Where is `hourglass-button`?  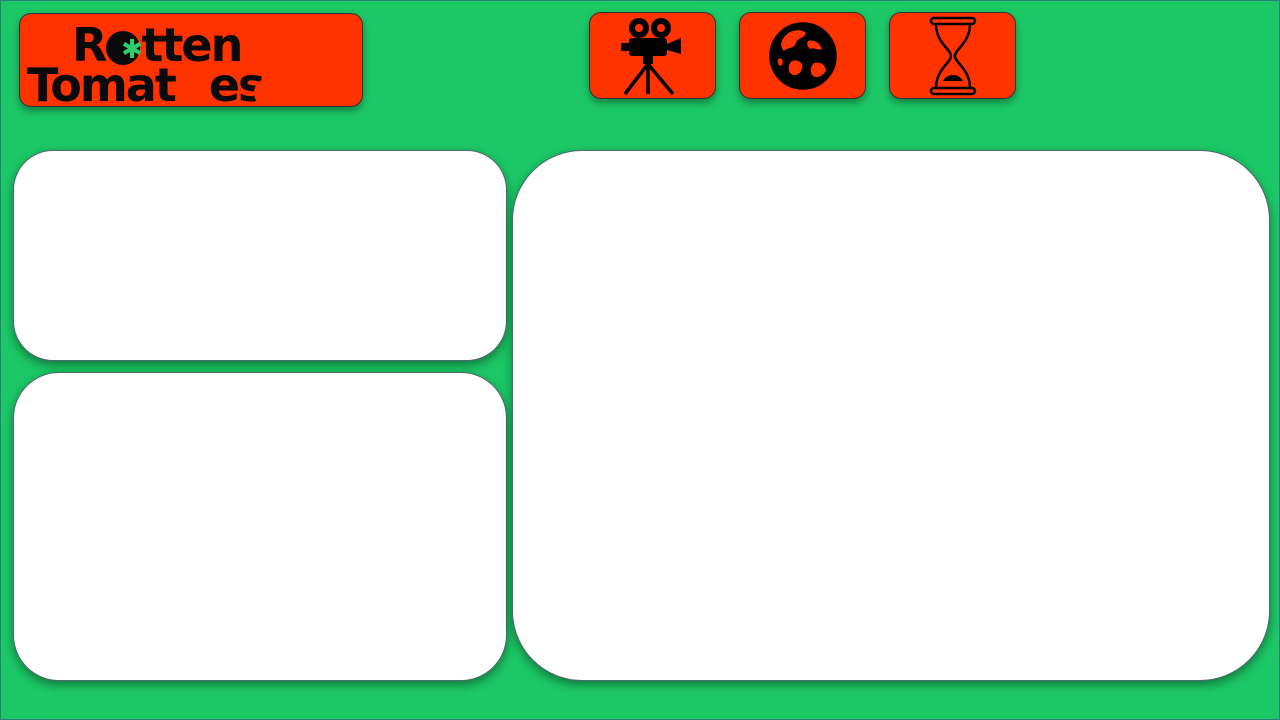 hourglass-button is located at coordinates (952, 55).